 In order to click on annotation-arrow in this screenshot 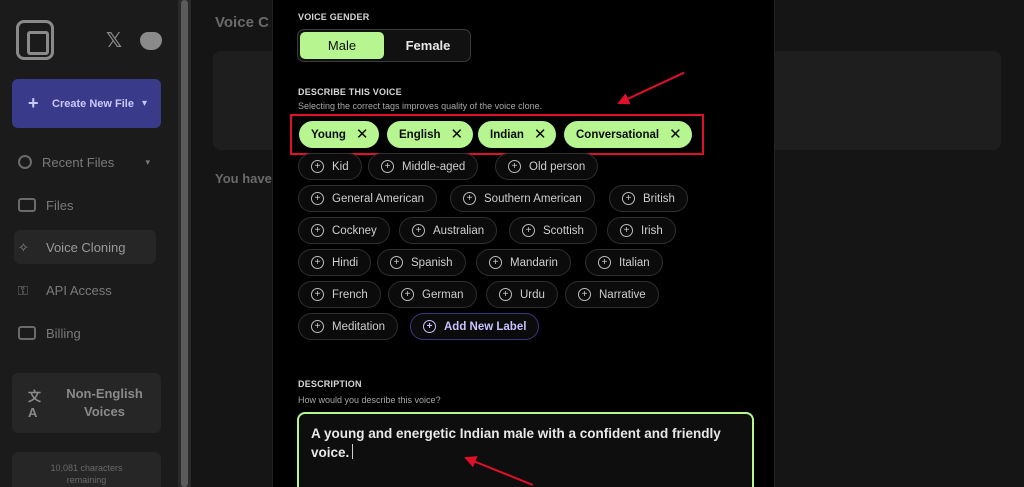, I will do `click(651, 87)`.